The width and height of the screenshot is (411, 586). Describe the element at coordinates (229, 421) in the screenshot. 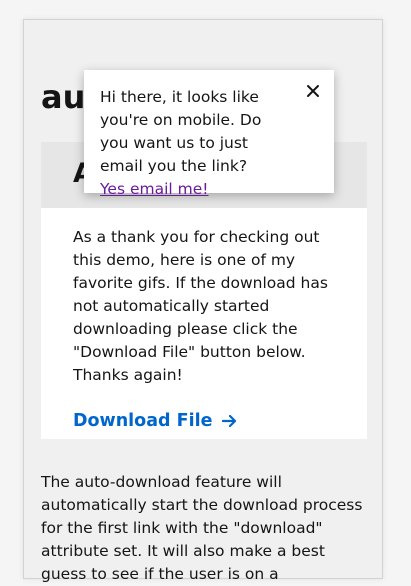

I see `arrow-right-icon` at that location.